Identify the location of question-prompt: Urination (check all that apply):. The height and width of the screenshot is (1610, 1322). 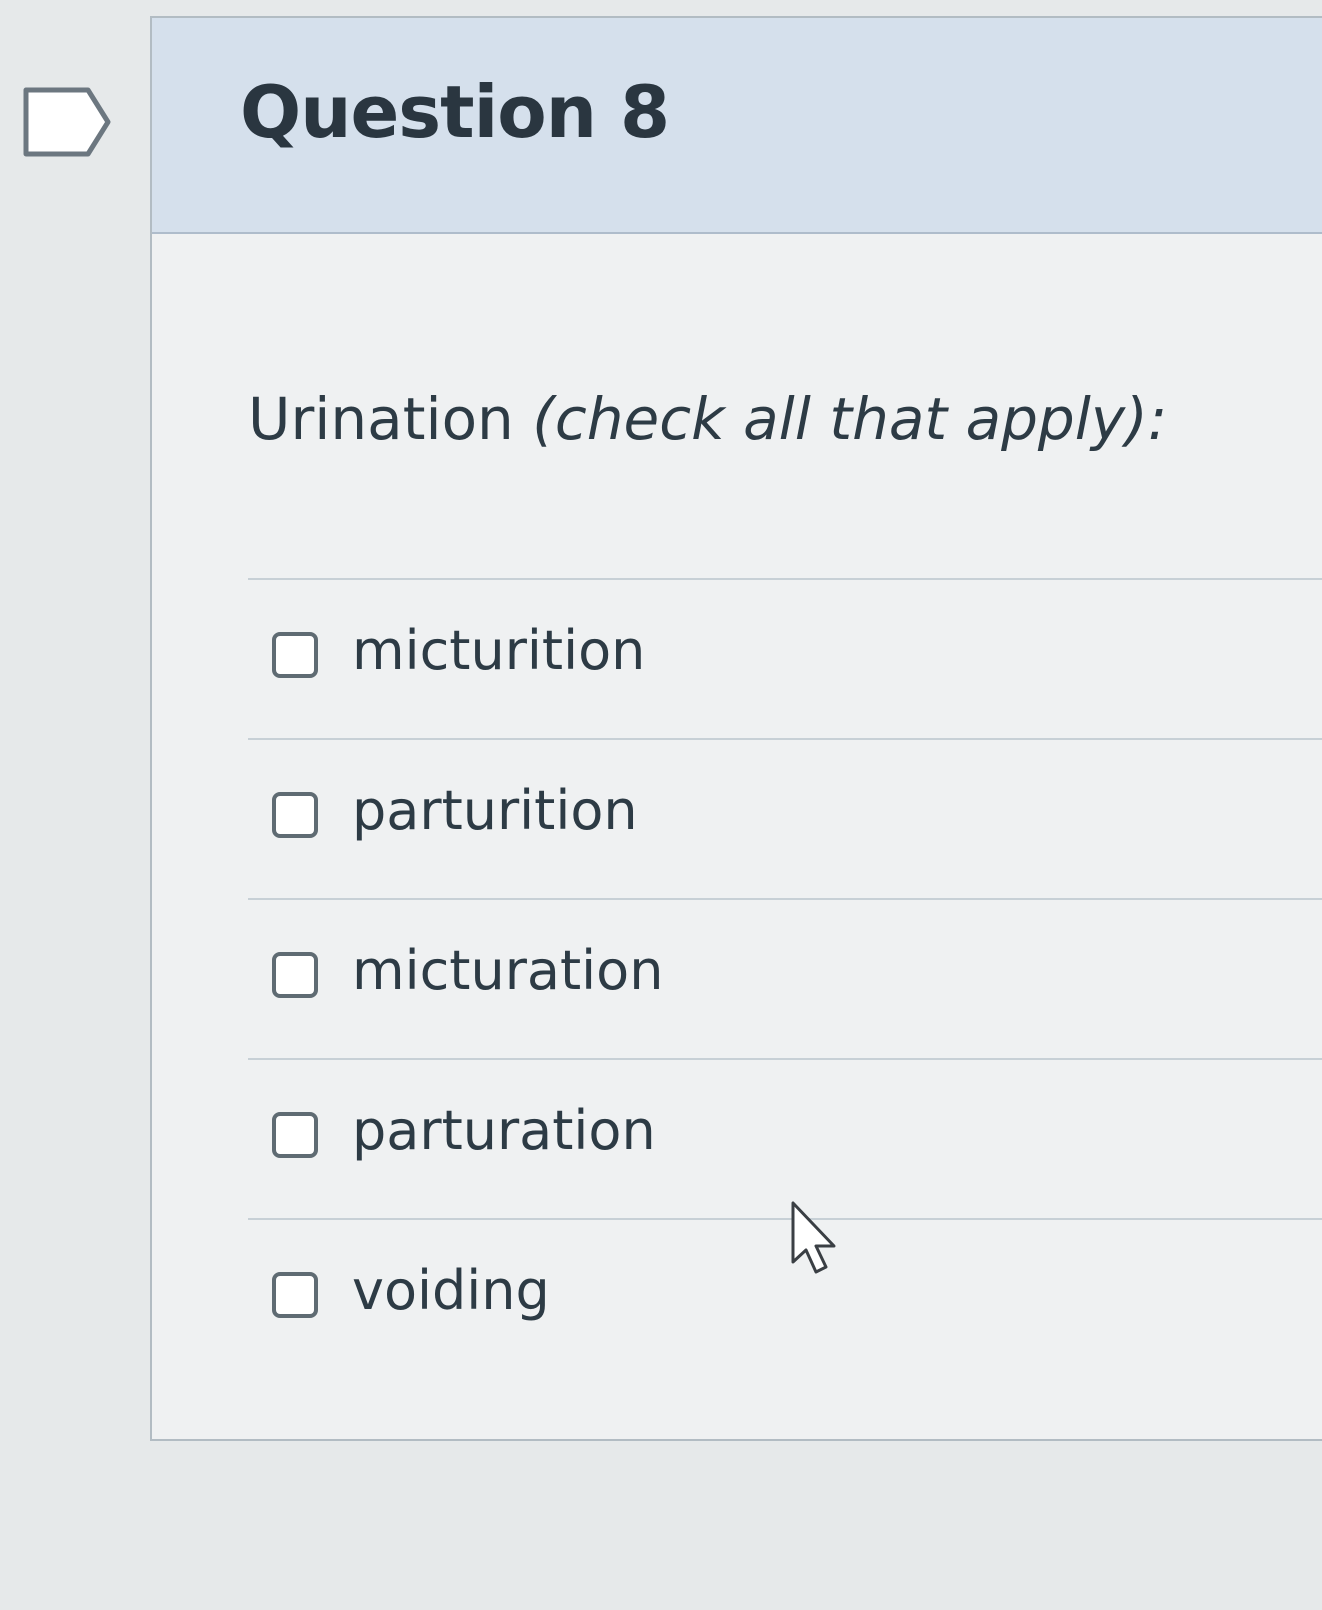
(707, 419).